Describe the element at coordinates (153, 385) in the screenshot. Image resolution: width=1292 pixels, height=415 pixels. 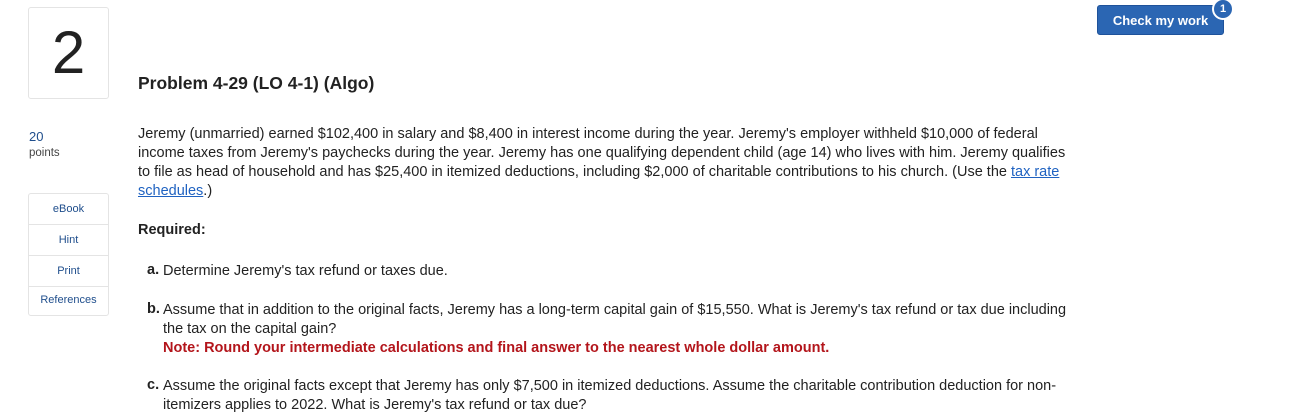
I see `part-c-label: c.` at that location.